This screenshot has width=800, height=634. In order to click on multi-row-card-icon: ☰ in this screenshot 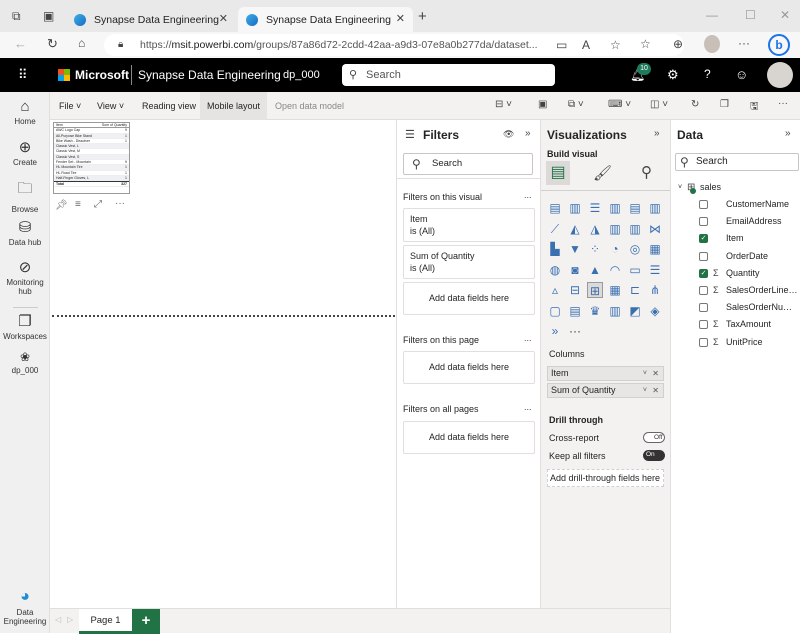, I will do `click(655, 270)`.